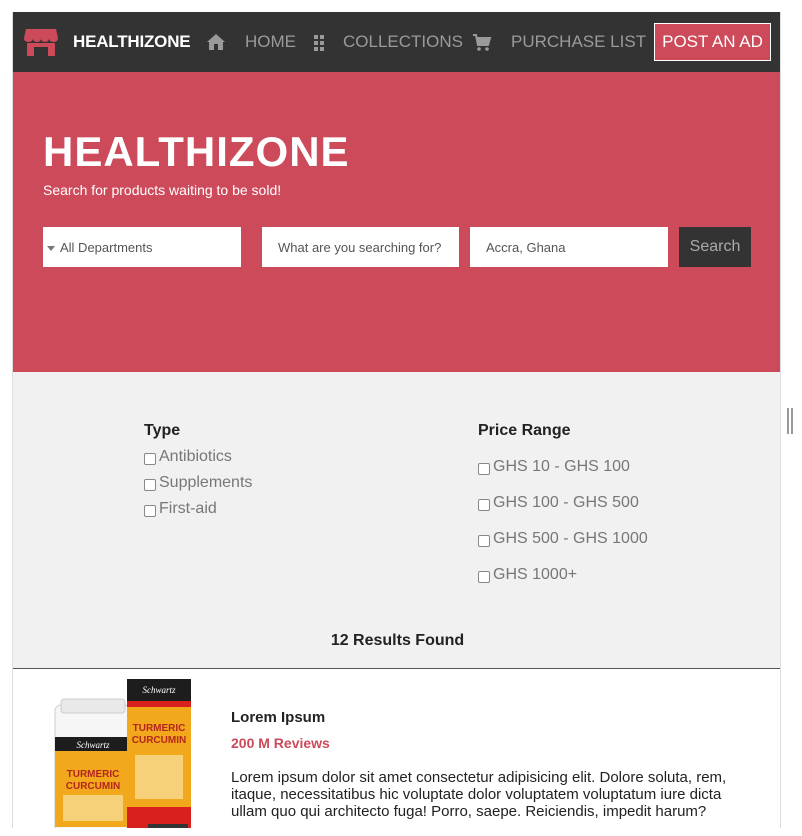 Image resolution: width=802 pixels, height=836 pixels. Describe the element at coordinates (188, 508) in the screenshot. I see `type-label: First-aid` at that location.